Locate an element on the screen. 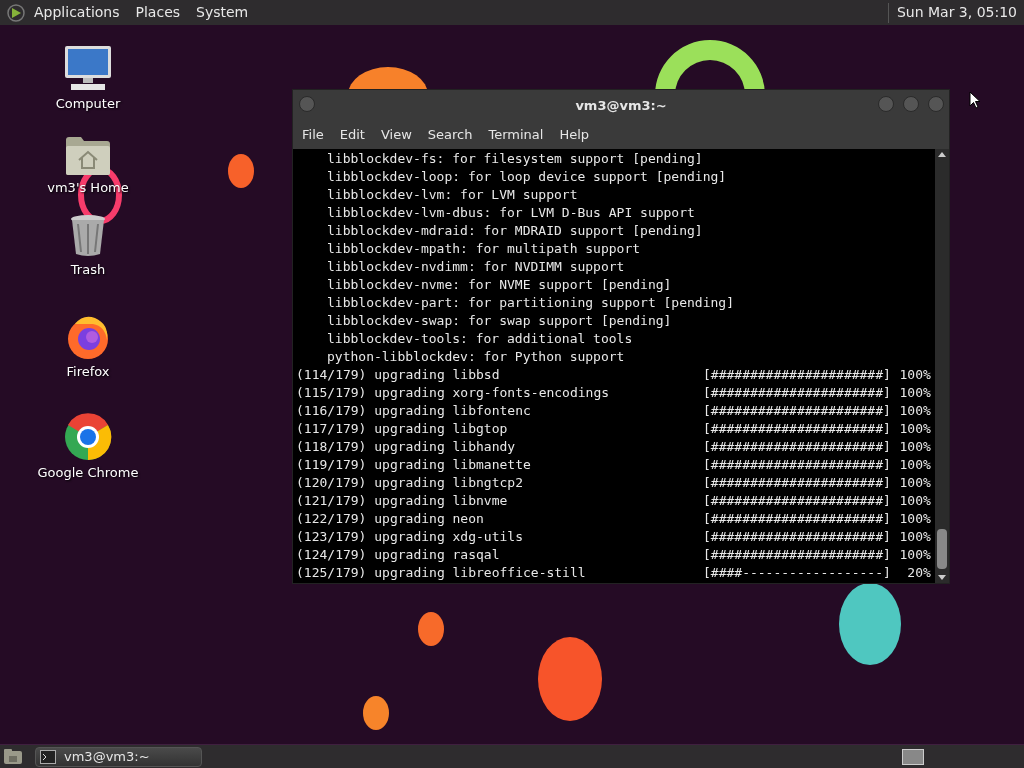 The image size is (1024, 768). cursor-icon is located at coordinates (975, 100).